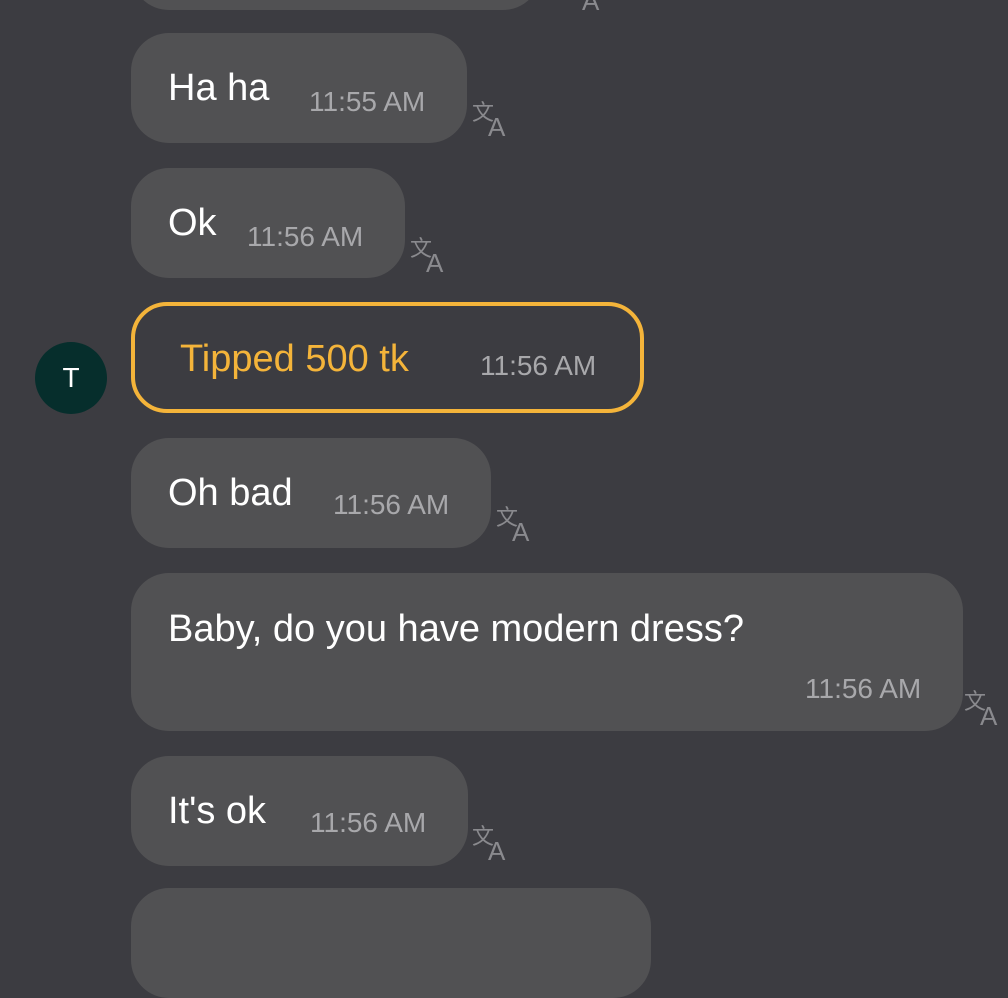 The width and height of the screenshot is (1008, 998). What do you see at coordinates (391, 943) in the screenshot?
I see `message-bubble-partial-bottom` at bounding box center [391, 943].